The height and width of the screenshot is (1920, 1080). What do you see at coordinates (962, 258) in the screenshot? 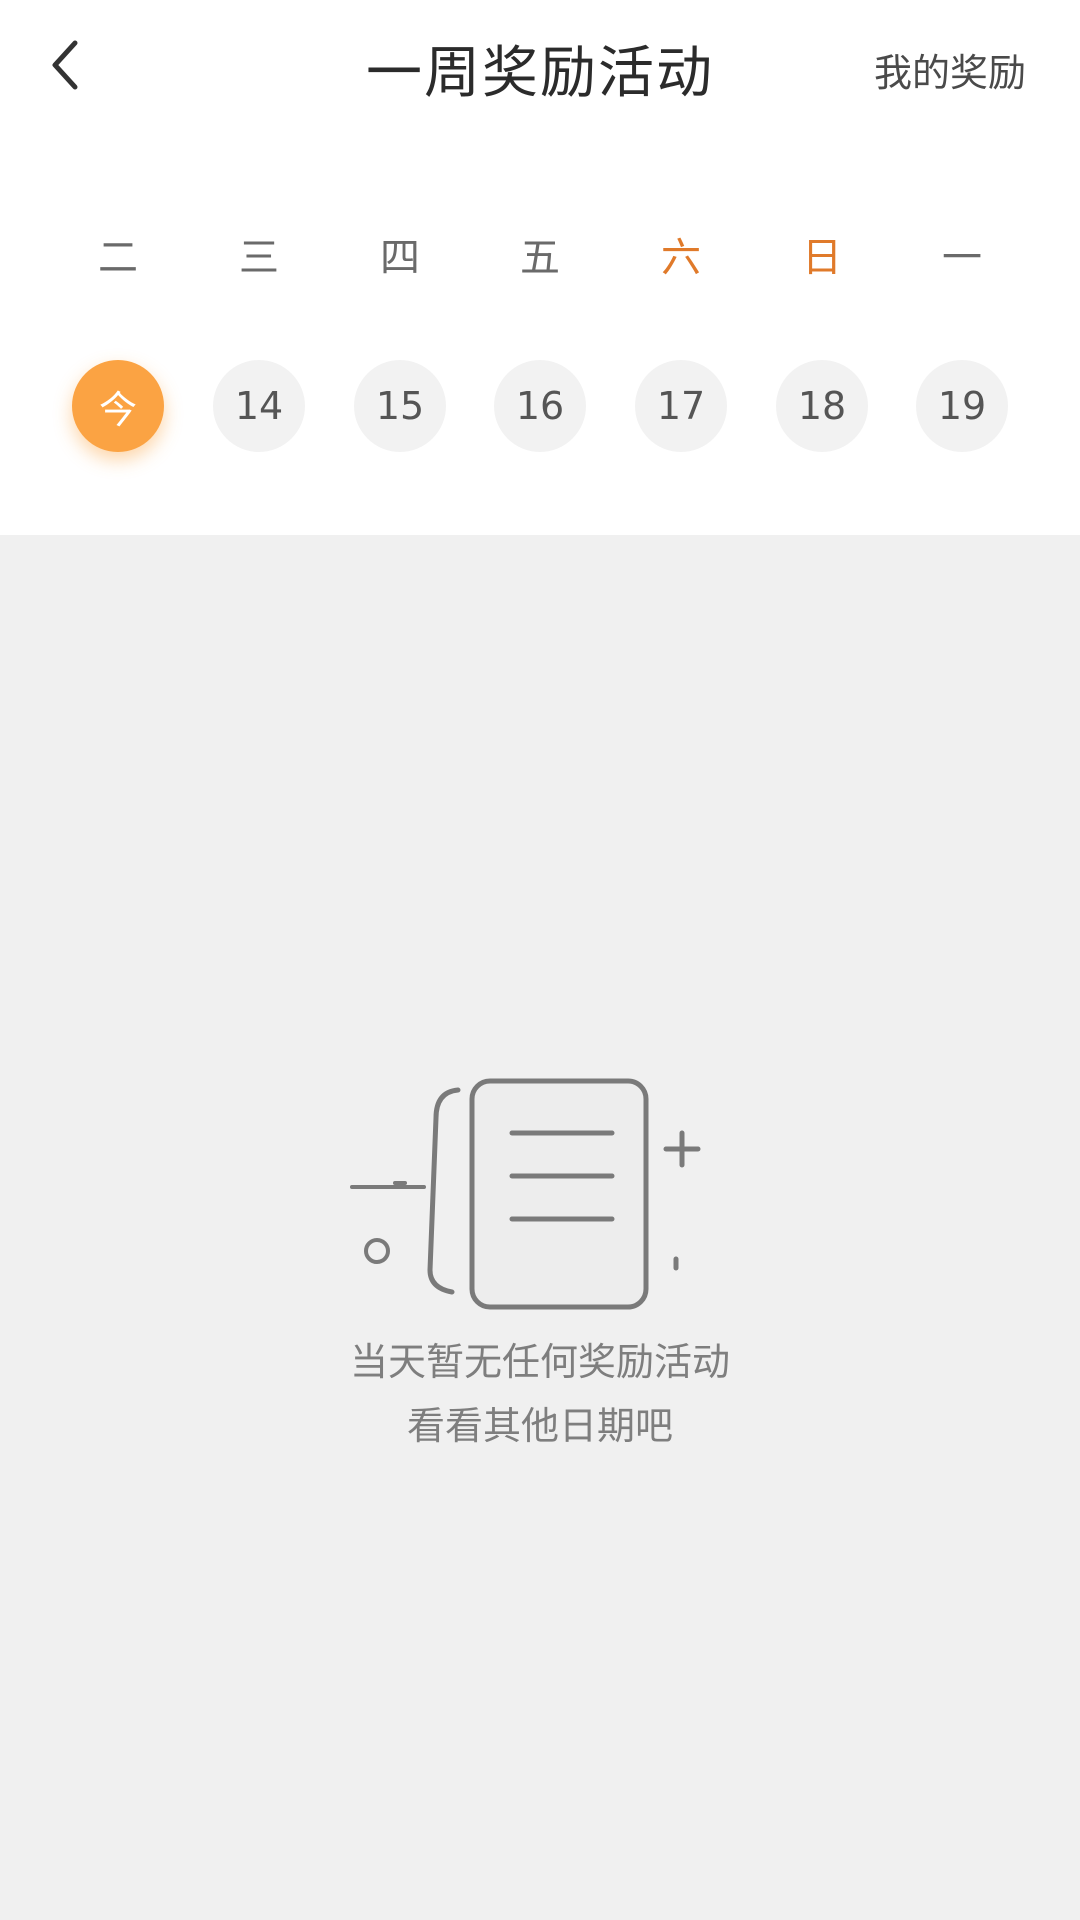
I see `weekday-label: 一` at bounding box center [962, 258].